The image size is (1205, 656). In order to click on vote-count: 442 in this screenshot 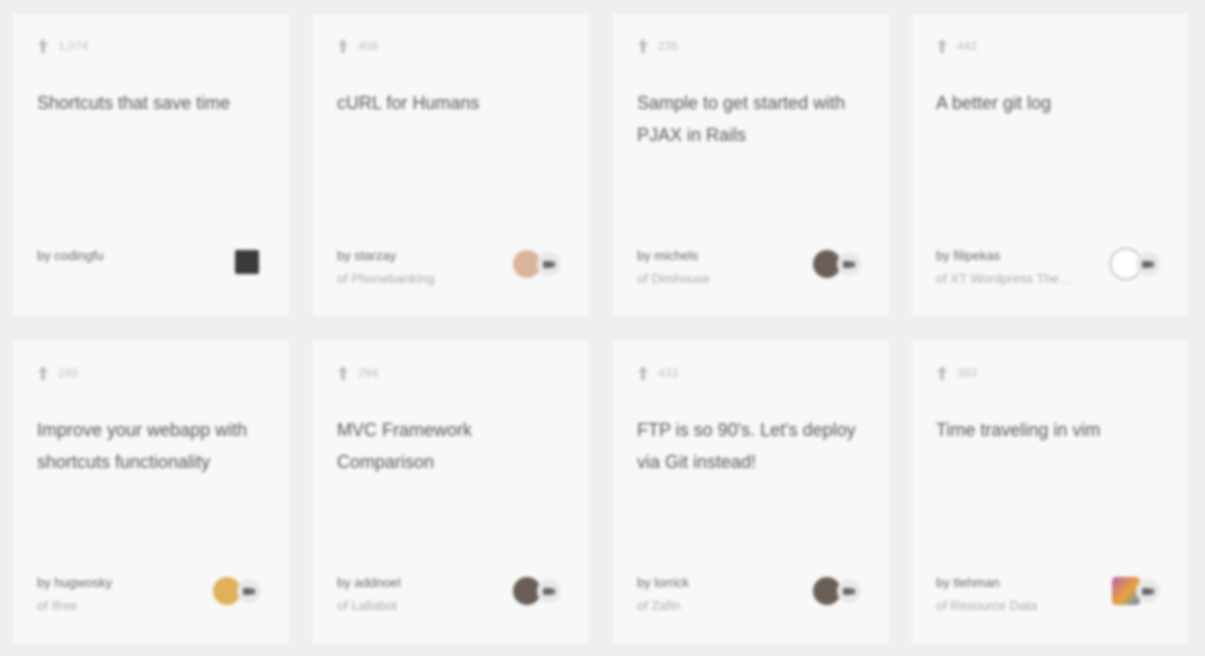, I will do `click(967, 46)`.